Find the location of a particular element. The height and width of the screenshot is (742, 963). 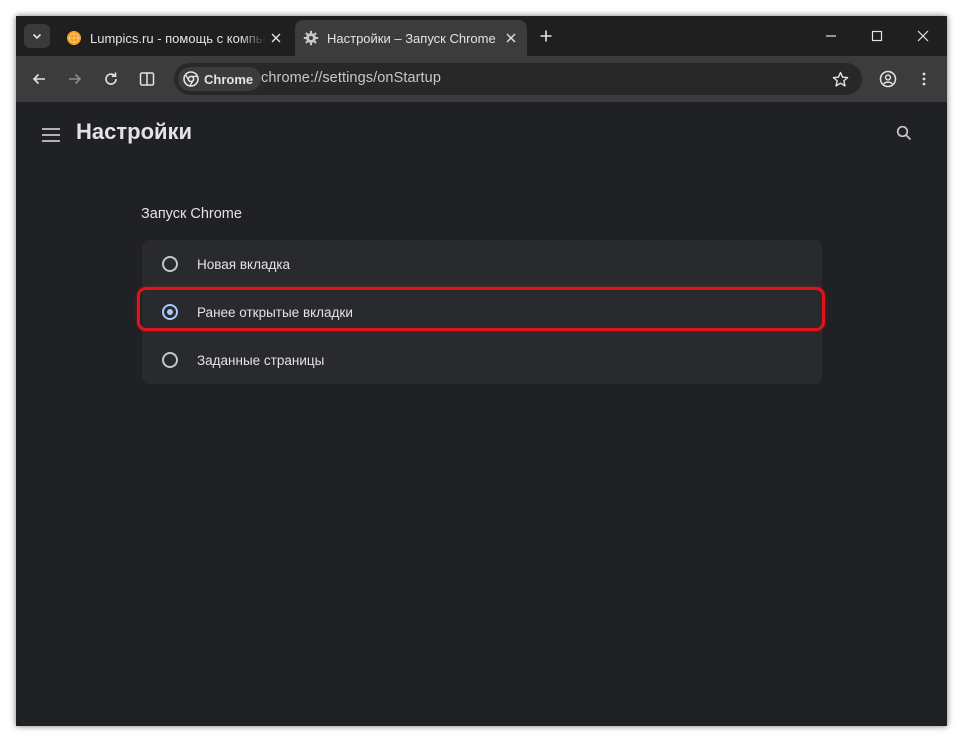

radio-button-checked is located at coordinates (170, 312).